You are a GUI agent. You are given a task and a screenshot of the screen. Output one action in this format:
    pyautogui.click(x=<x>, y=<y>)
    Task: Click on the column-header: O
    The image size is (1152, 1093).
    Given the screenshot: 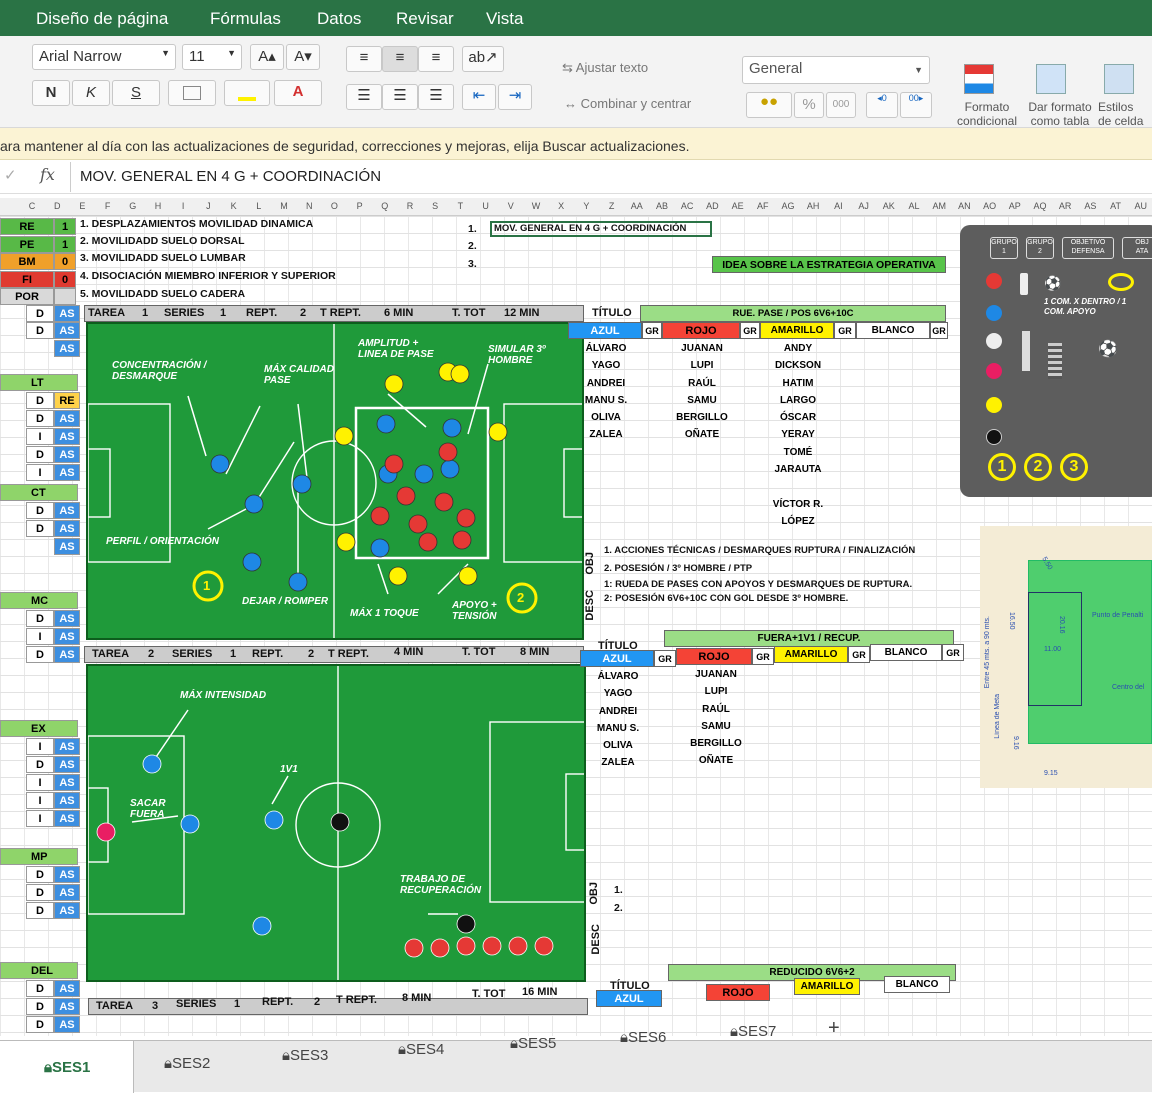 What is the action you would take?
    pyautogui.click(x=334, y=206)
    